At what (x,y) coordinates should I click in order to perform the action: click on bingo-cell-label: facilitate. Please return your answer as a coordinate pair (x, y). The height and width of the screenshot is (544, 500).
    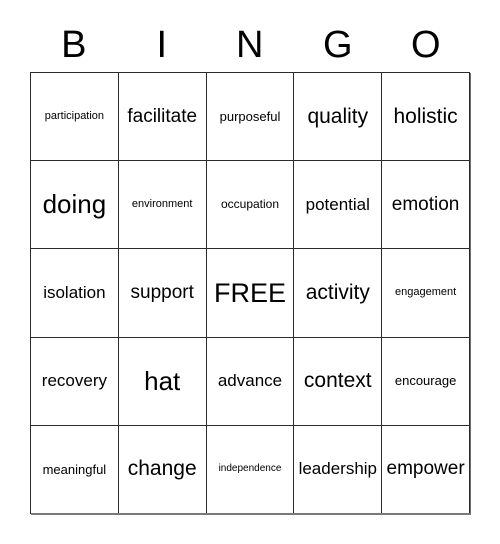
    Looking at the image, I should click on (162, 116).